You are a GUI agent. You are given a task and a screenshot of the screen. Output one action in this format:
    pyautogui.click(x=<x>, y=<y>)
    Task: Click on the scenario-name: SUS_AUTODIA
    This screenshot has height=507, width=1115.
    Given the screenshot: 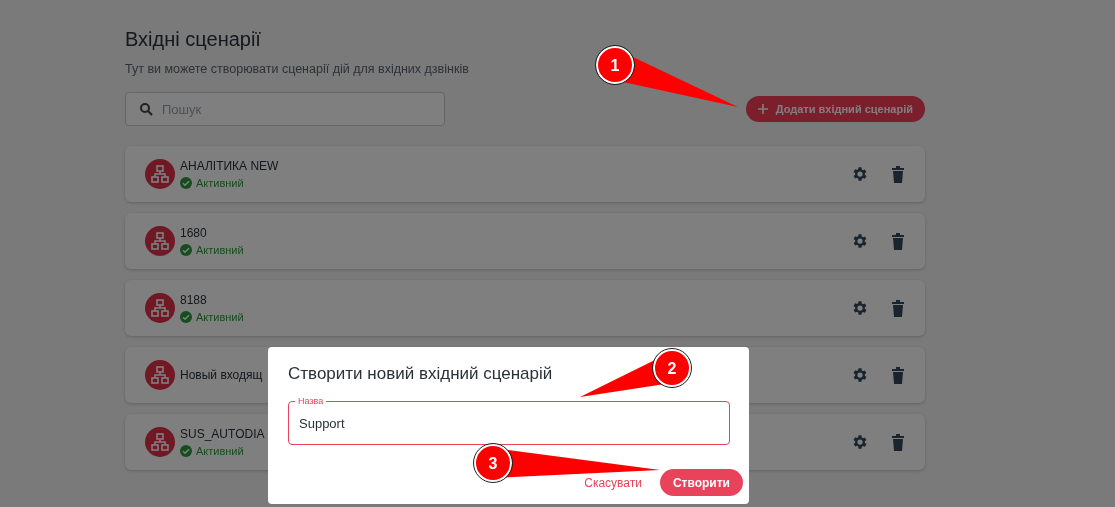 What is the action you would take?
    pyautogui.click(x=222, y=434)
    